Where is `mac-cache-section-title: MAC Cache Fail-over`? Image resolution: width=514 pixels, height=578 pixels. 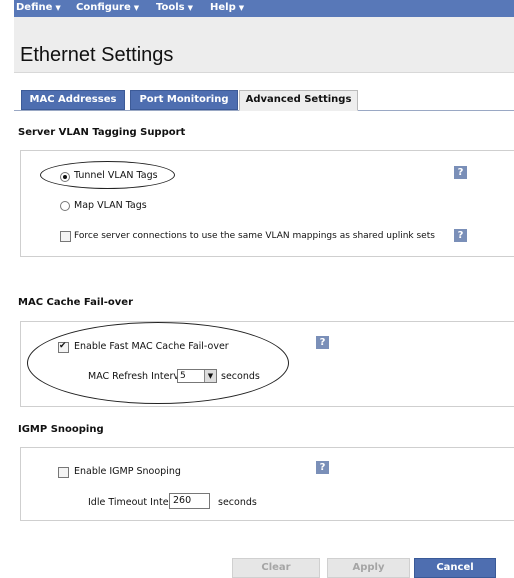
mac-cache-section-title: MAC Cache Fail-over is located at coordinates (76, 302).